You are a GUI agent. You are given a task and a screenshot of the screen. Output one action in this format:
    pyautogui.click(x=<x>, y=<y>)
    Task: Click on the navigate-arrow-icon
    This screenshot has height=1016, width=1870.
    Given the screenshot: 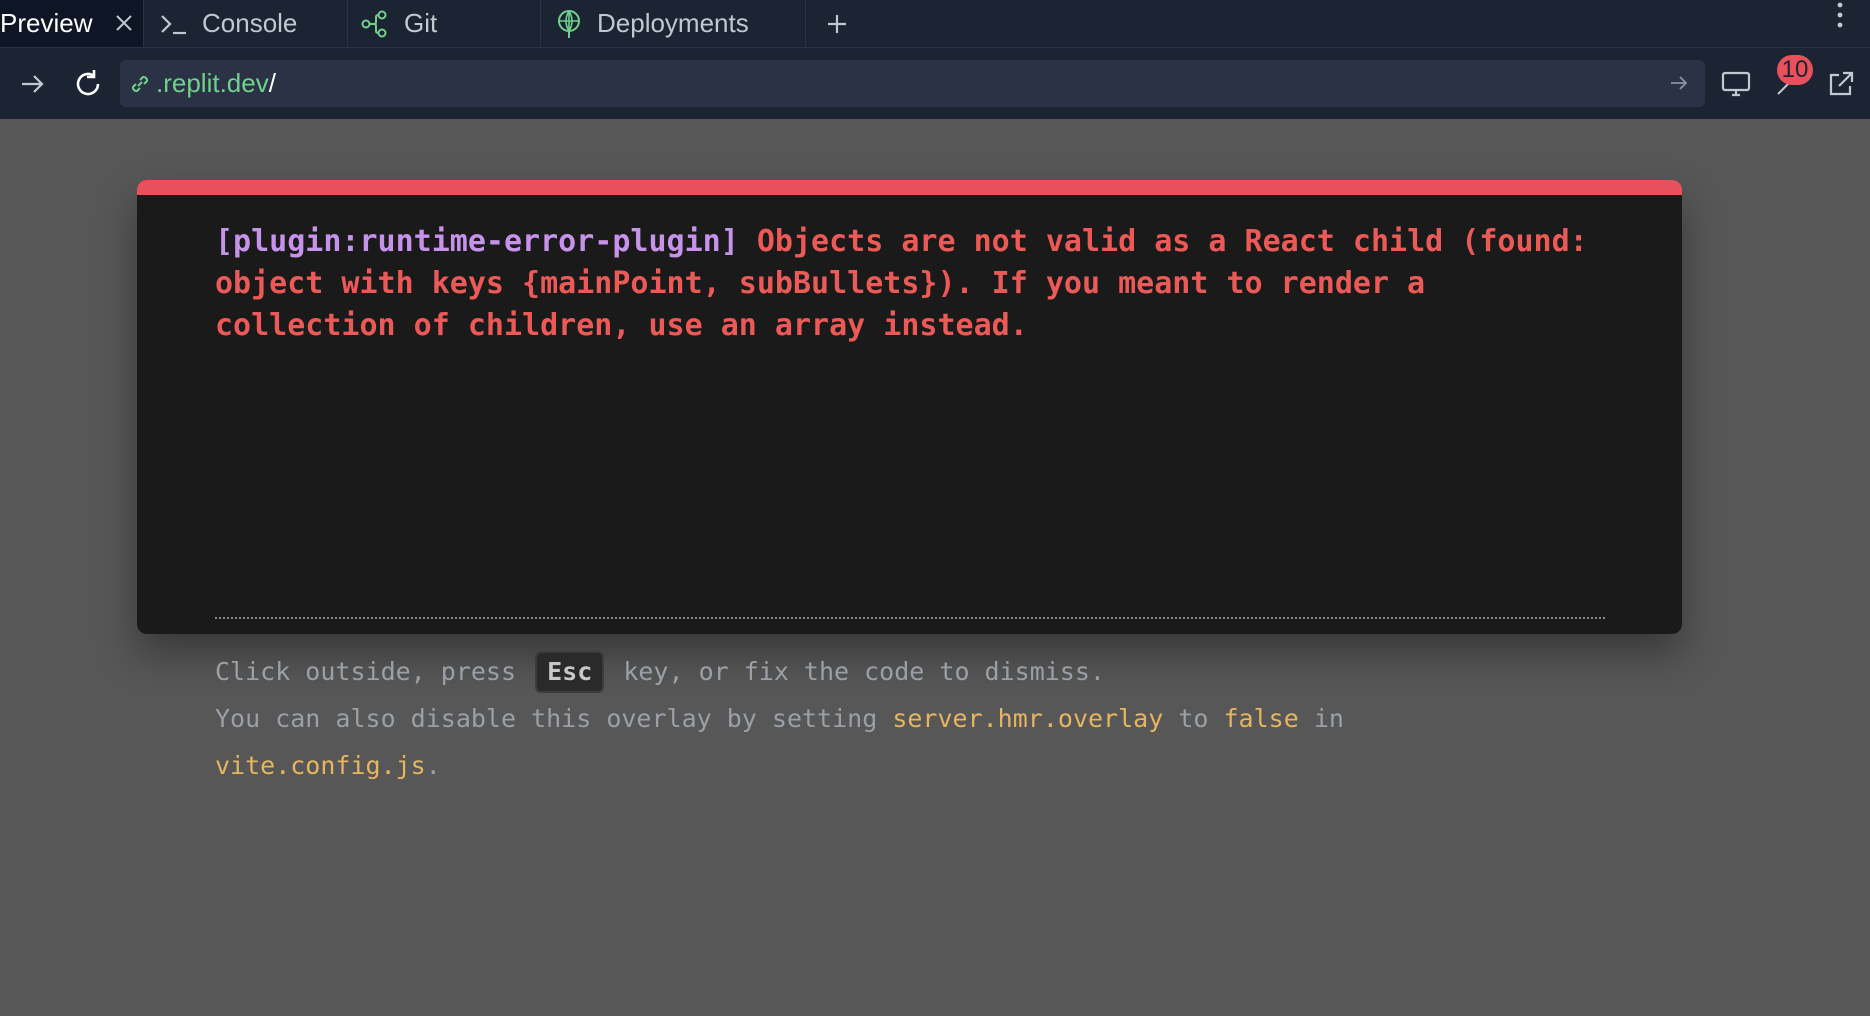 What is the action you would take?
    pyautogui.click(x=1679, y=83)
    